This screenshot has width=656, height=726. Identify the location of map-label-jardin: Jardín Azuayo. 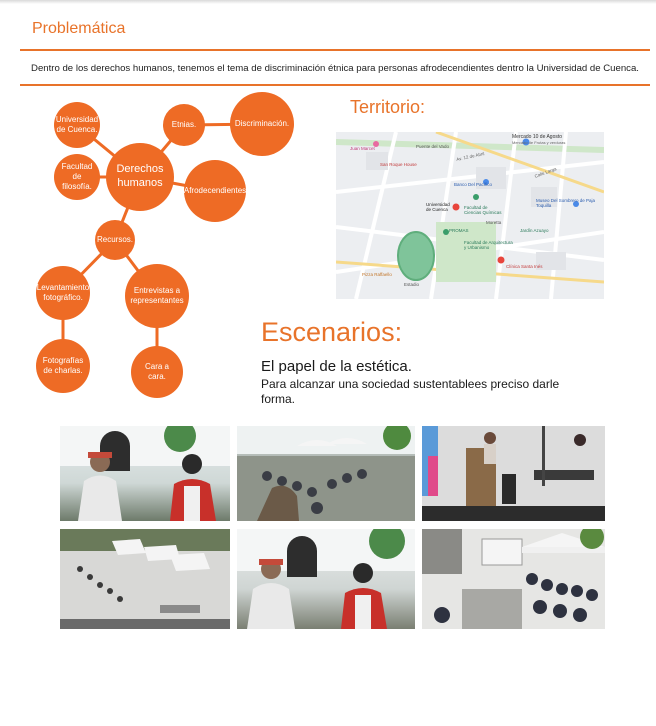
(534, 230).